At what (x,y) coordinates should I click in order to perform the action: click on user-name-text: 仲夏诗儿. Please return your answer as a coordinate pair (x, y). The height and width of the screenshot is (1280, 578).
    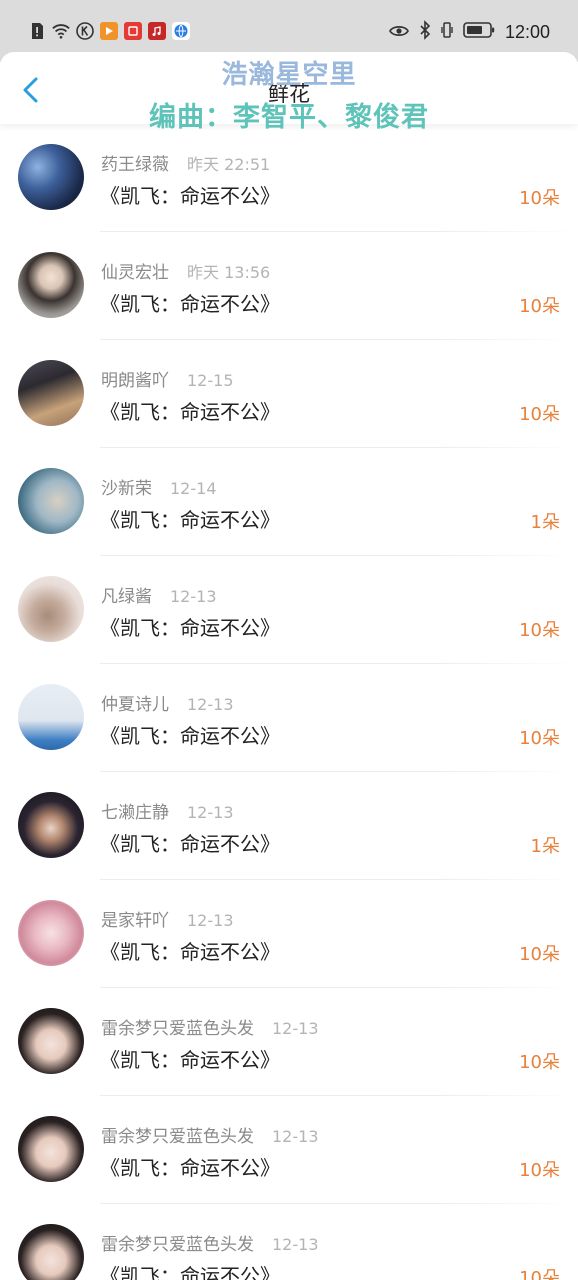
    Looking at the image, I should click on (135, 705).